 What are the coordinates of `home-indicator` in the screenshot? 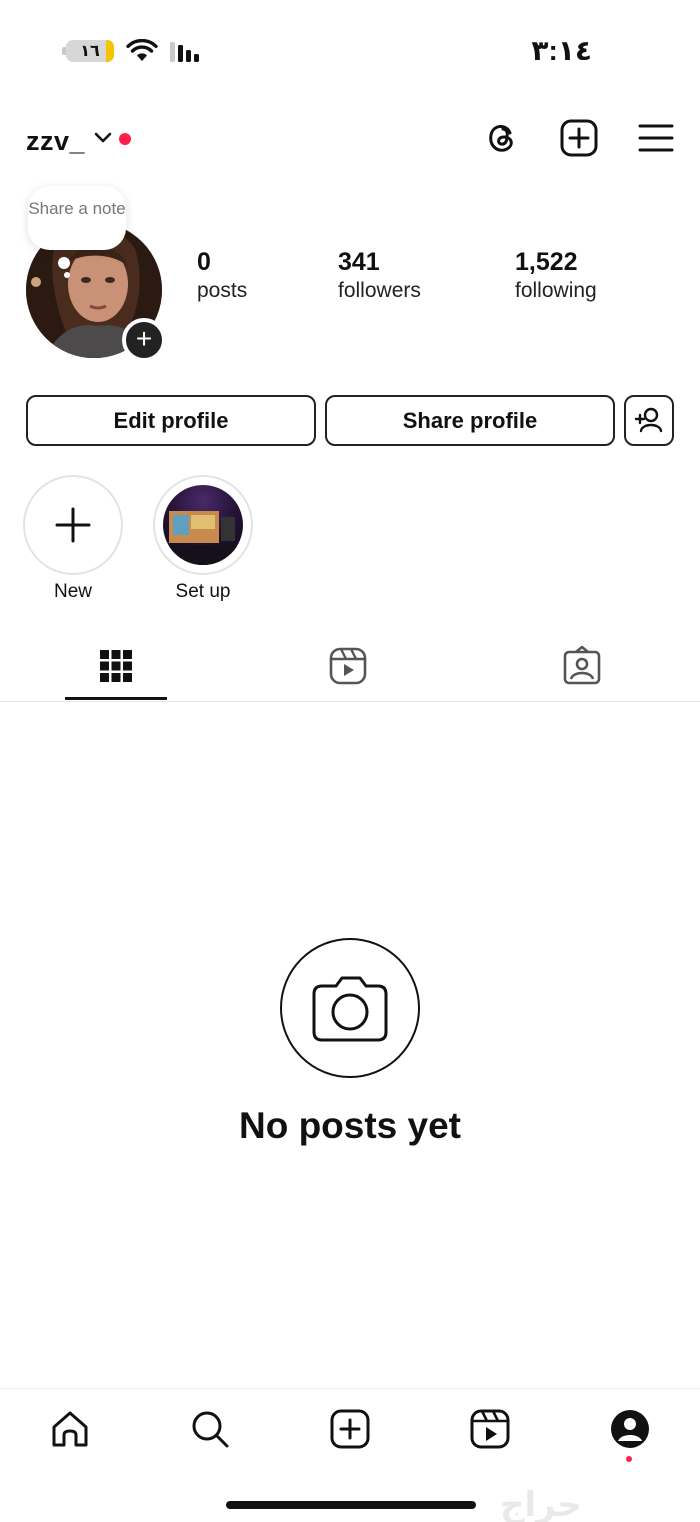 It's located at (351, 1505).